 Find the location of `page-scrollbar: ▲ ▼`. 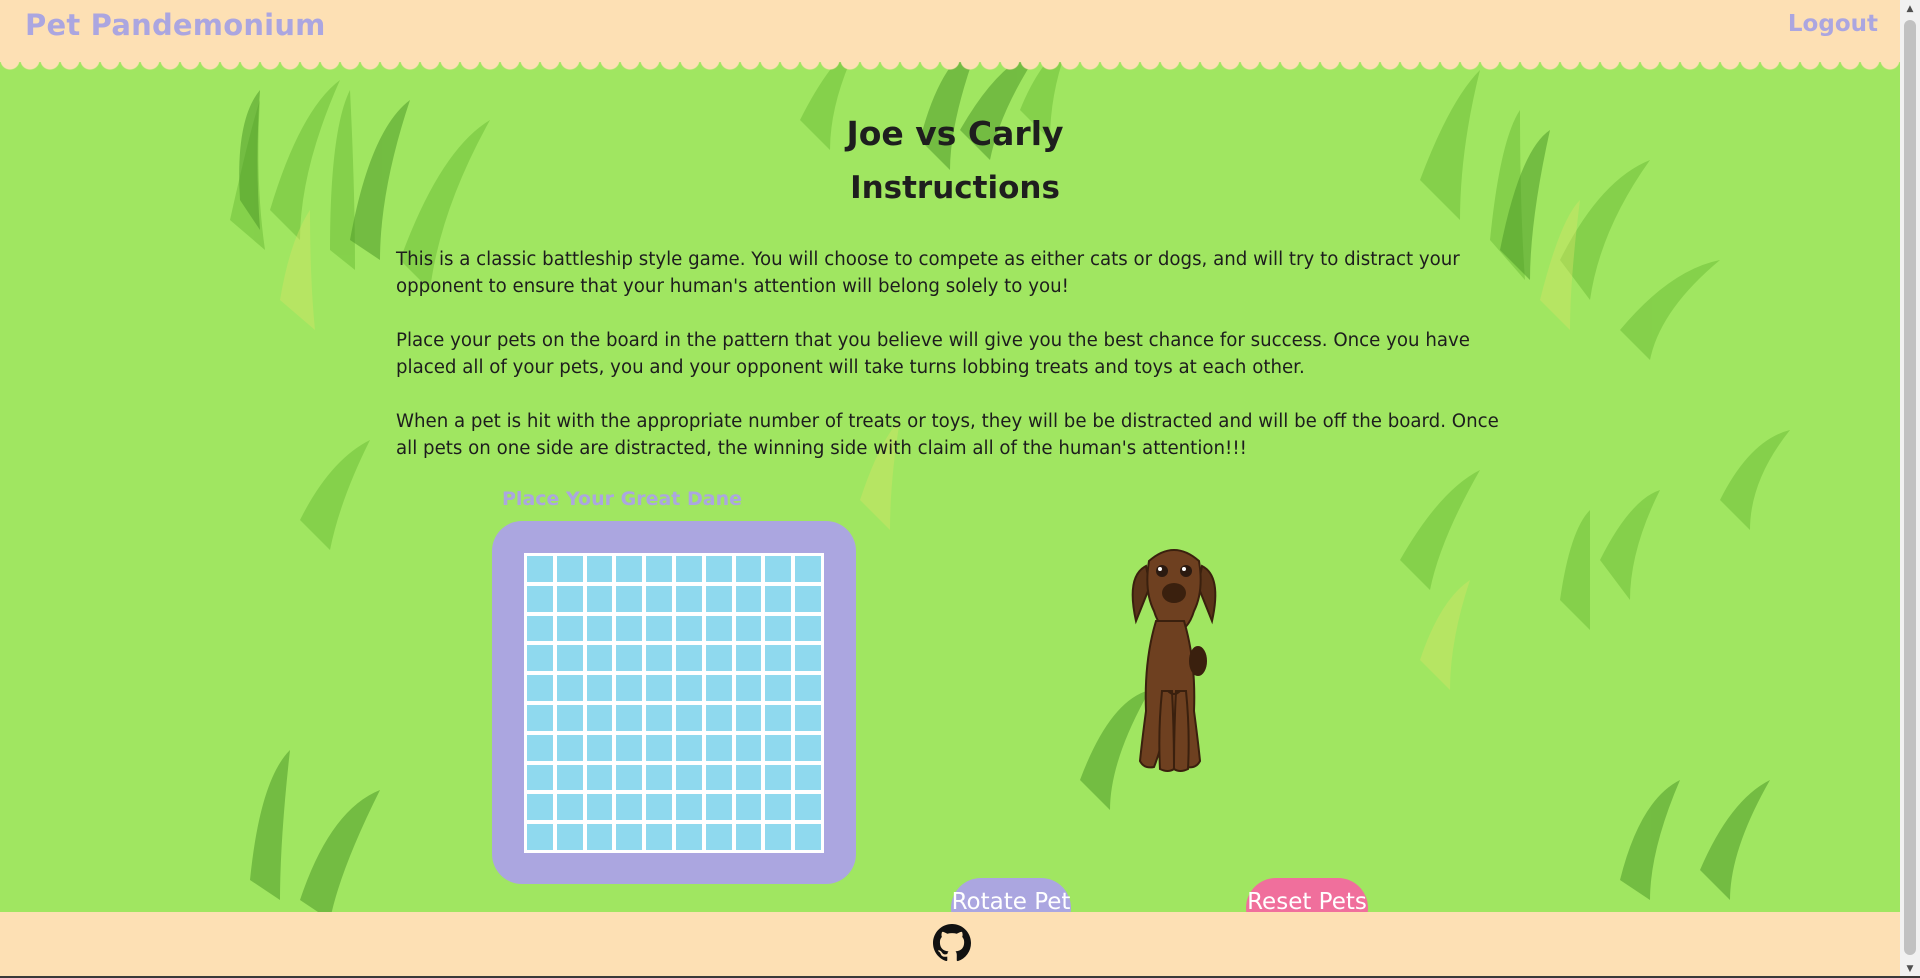

page-scrollbar: ▲ ▼ is located at coordinates (1910, 489).